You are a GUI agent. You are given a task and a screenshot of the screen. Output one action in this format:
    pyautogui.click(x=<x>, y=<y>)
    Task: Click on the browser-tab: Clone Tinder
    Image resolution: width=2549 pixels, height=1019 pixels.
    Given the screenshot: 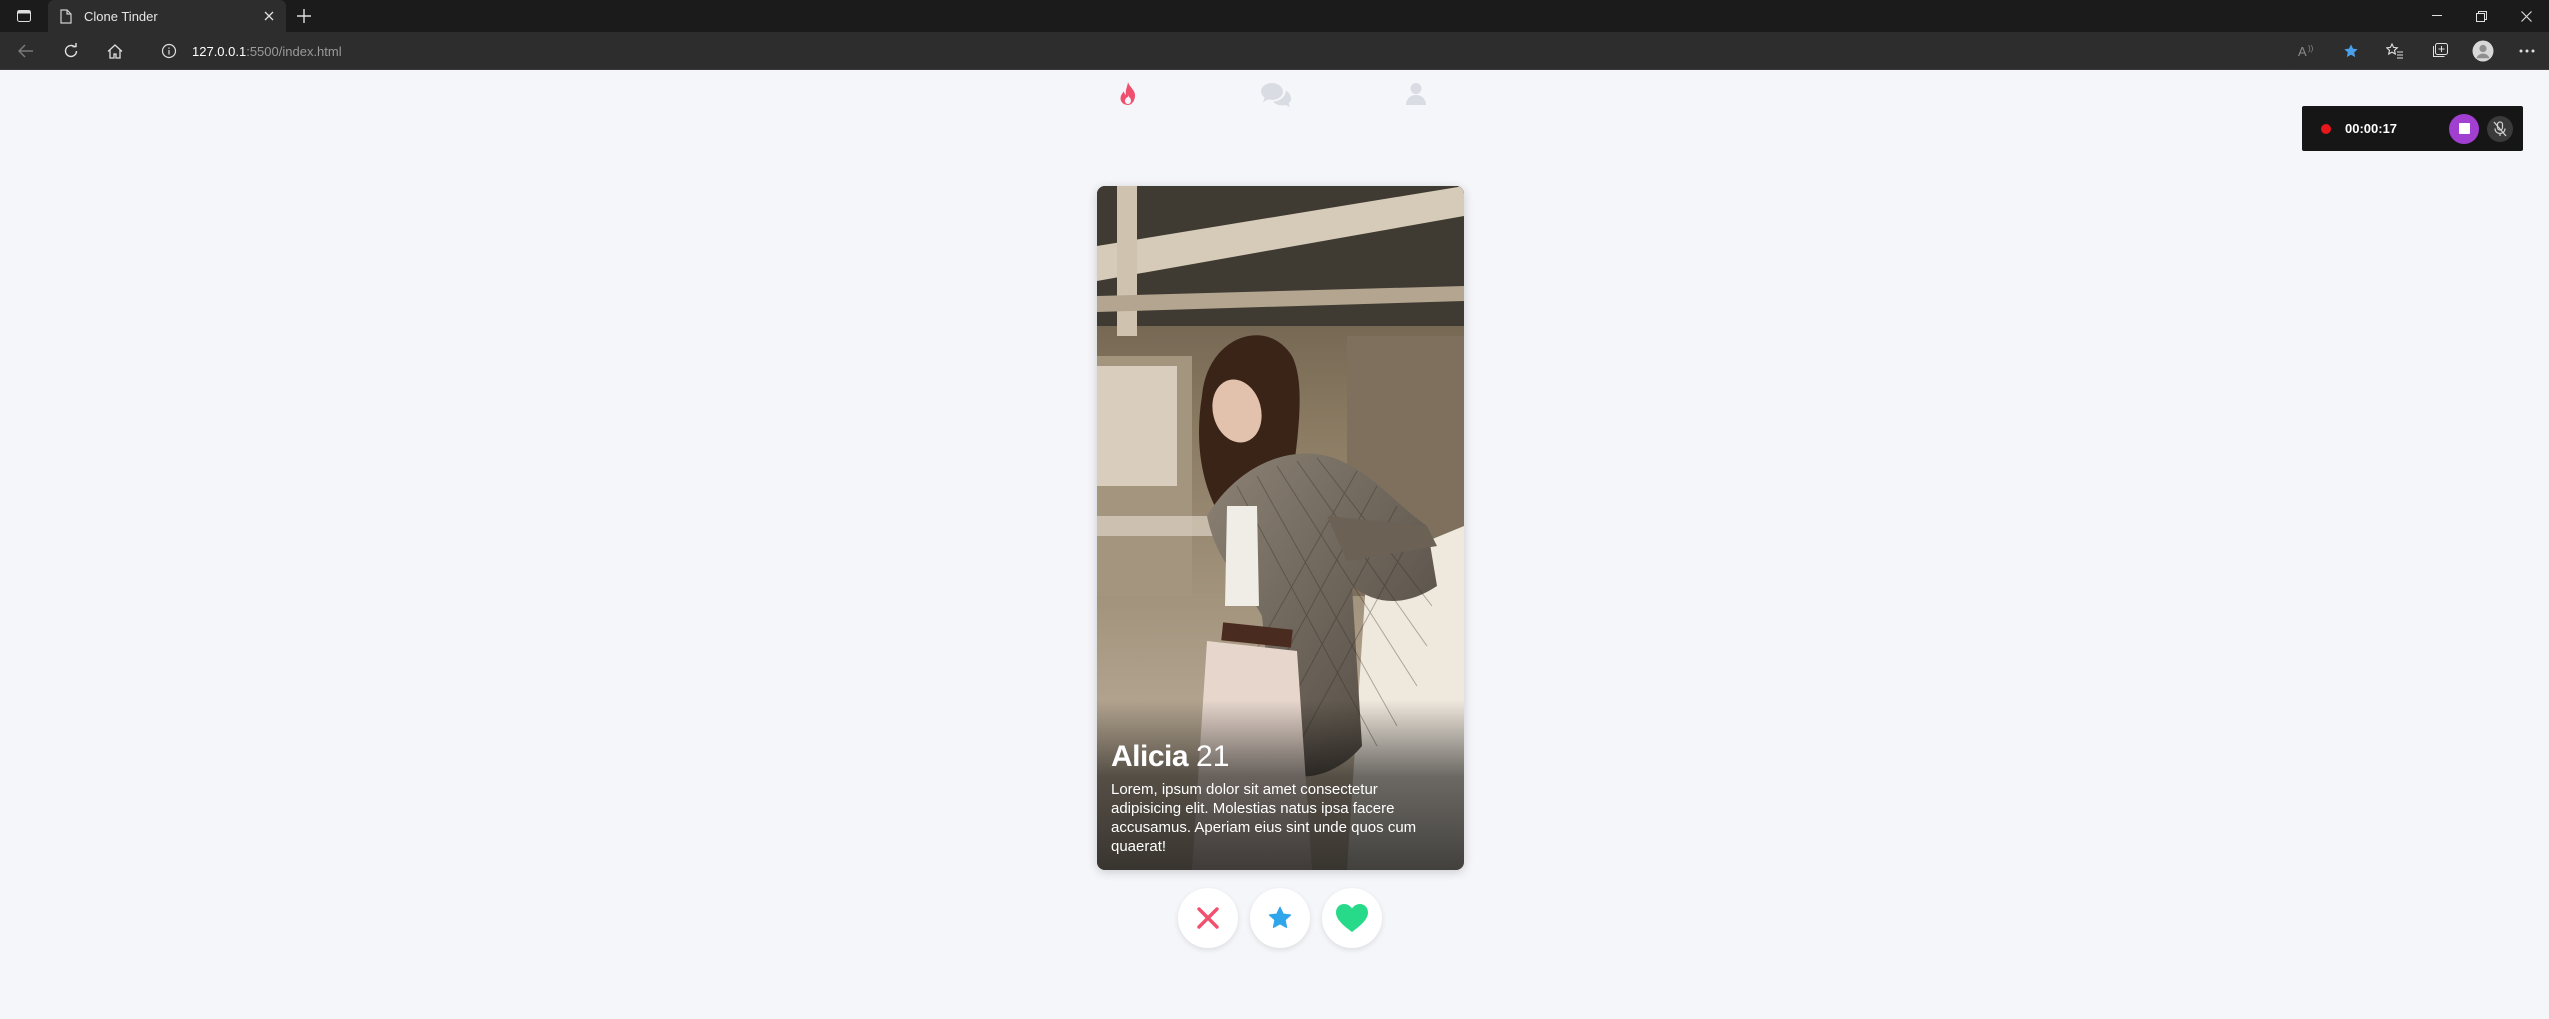 What is the action you would take?
    pyautogui.click(x=167, y=16)
    